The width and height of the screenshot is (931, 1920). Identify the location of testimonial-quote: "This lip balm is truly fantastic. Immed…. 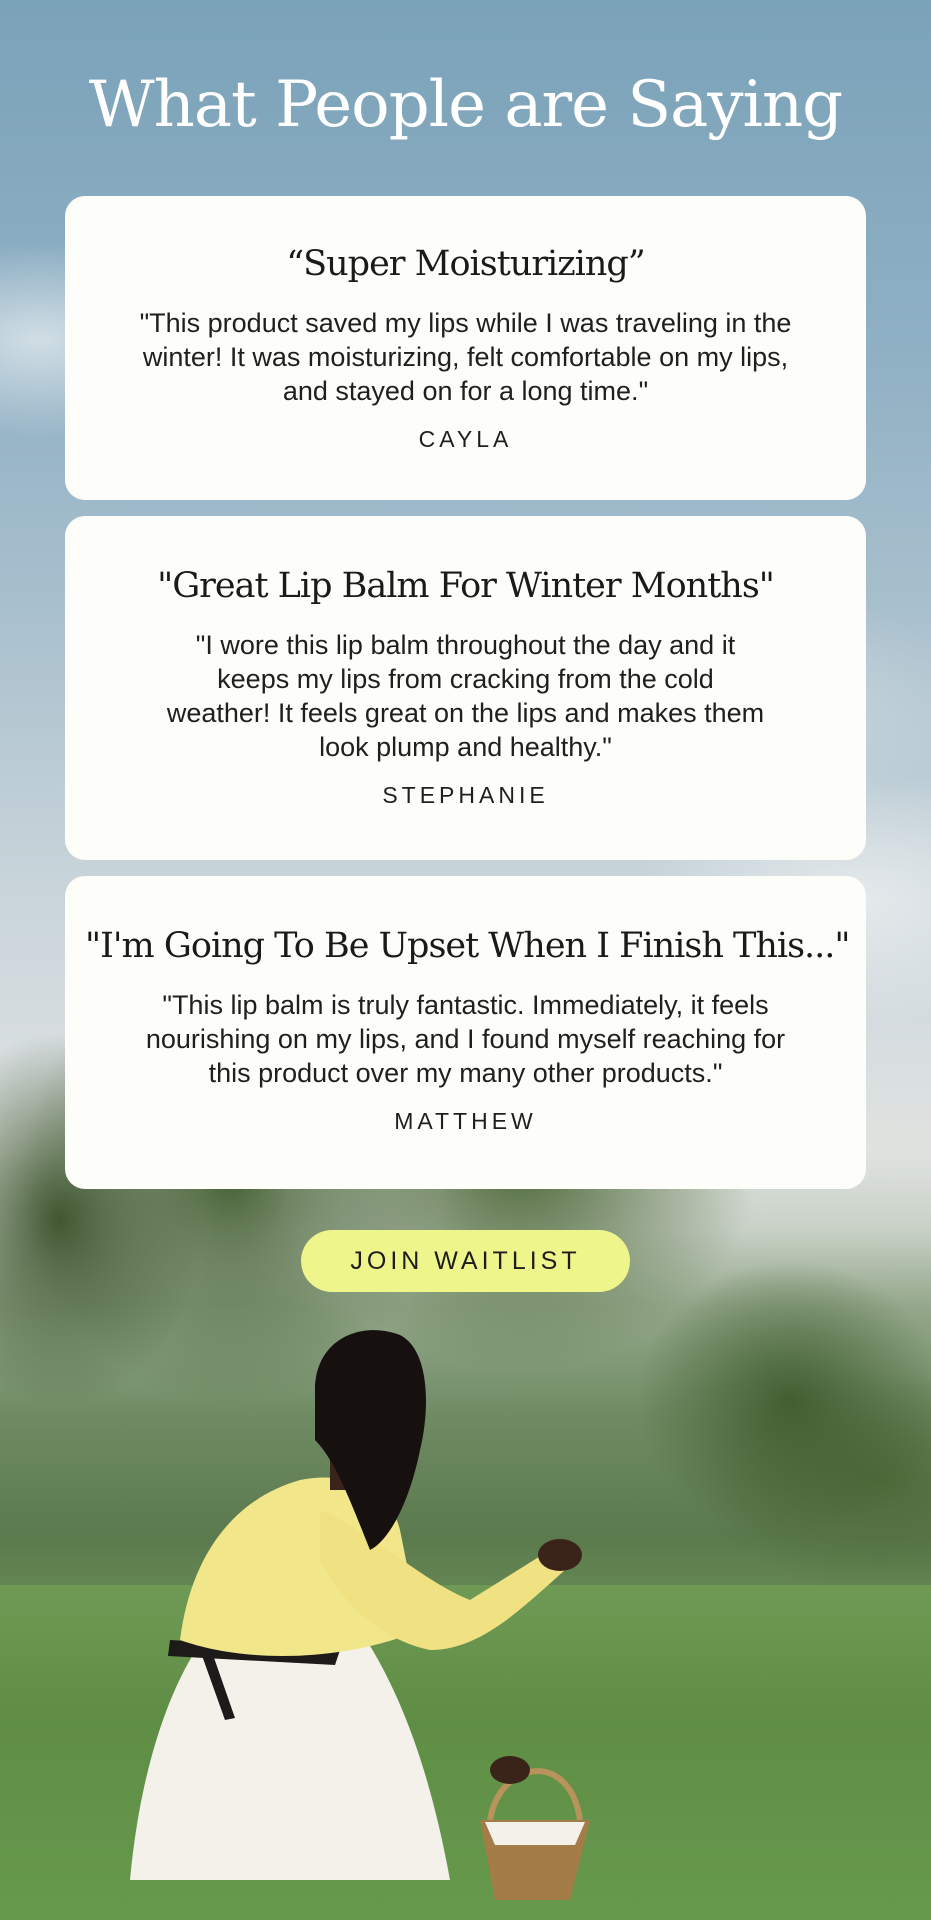
(465, 1039).